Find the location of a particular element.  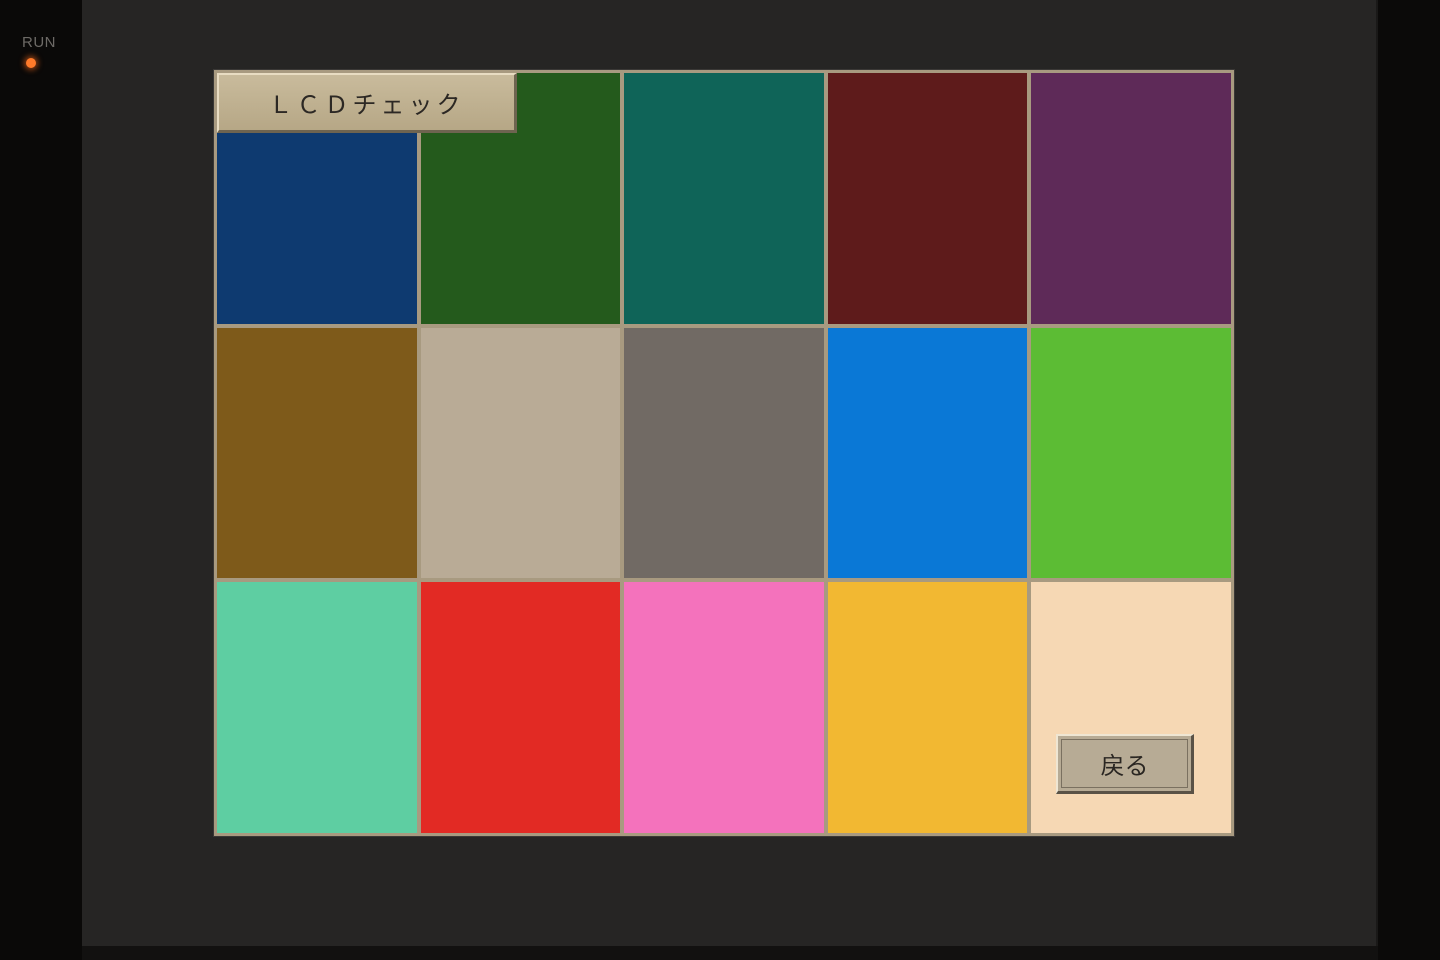

back-button-label: 戻る is located at coordinates (1124, 763).